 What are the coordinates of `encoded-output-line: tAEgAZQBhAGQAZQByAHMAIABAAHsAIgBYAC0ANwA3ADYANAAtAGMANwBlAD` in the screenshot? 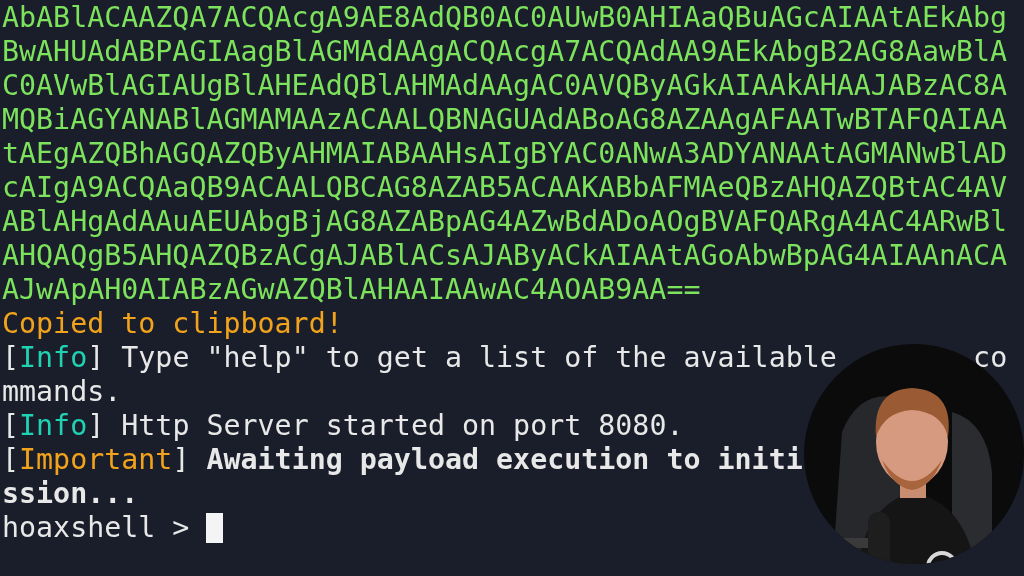 It's located at (505, 154).